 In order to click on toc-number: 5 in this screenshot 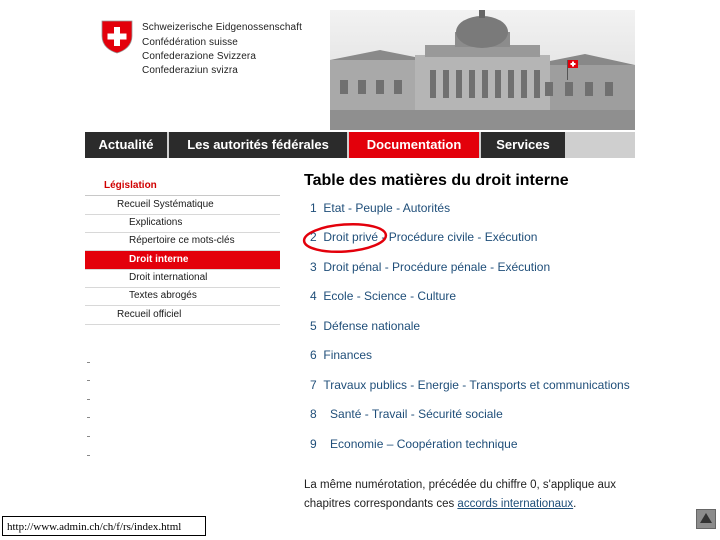, I will do `click(313, 326)`.